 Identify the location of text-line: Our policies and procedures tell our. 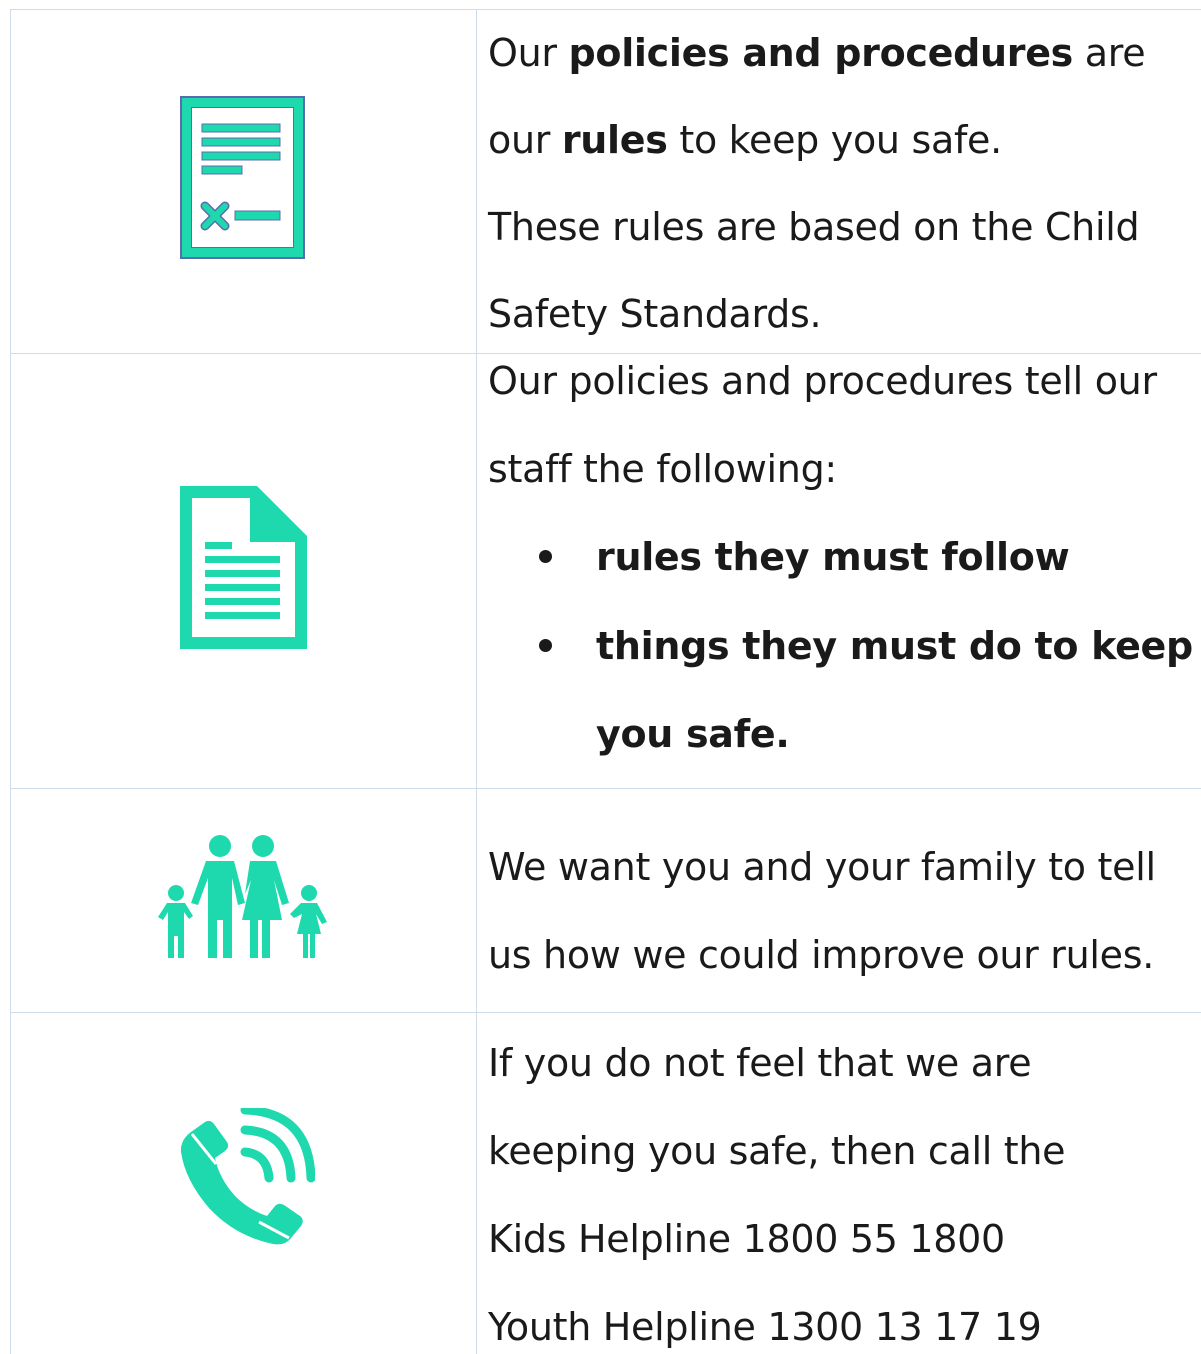
(822, 381).